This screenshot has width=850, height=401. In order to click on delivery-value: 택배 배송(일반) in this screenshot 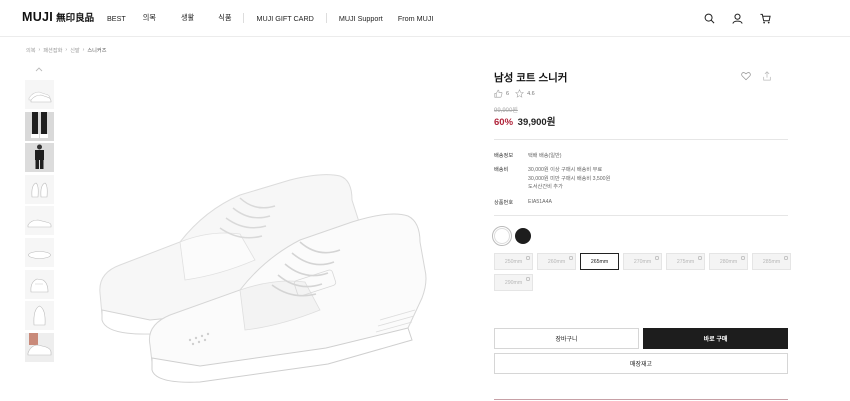, I will do `click(545, 156)`.